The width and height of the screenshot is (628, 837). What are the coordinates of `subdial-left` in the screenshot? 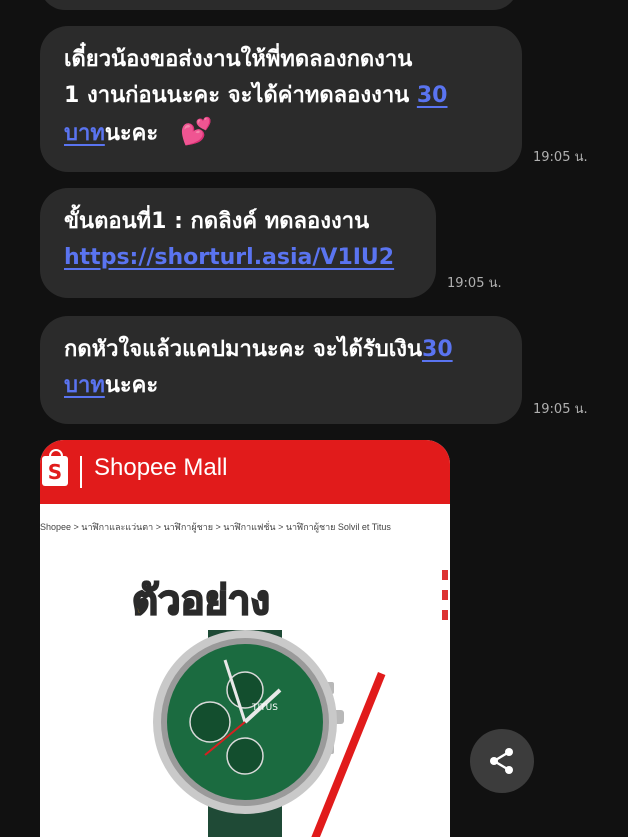 It's located at (210, 722).